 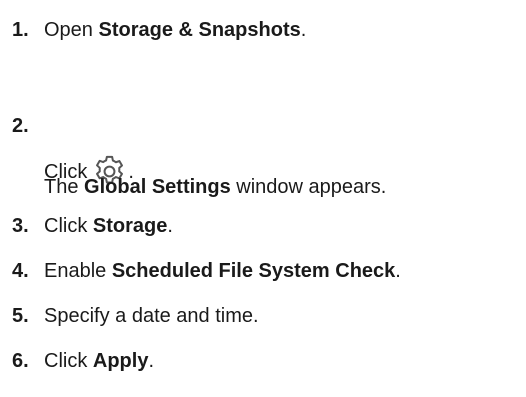 I want to click on step-text: Specify a date and time., so click(x=151, y=316).